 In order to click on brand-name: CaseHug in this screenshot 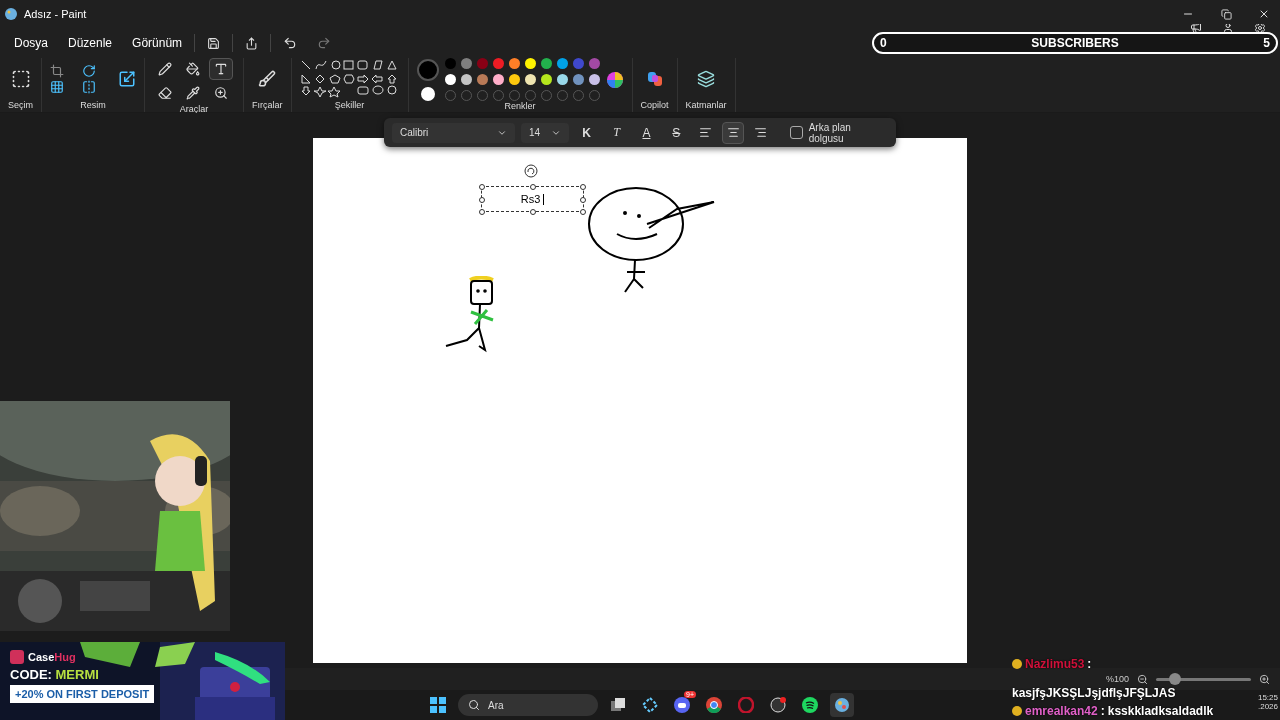, I will do `click(52, 657)`.